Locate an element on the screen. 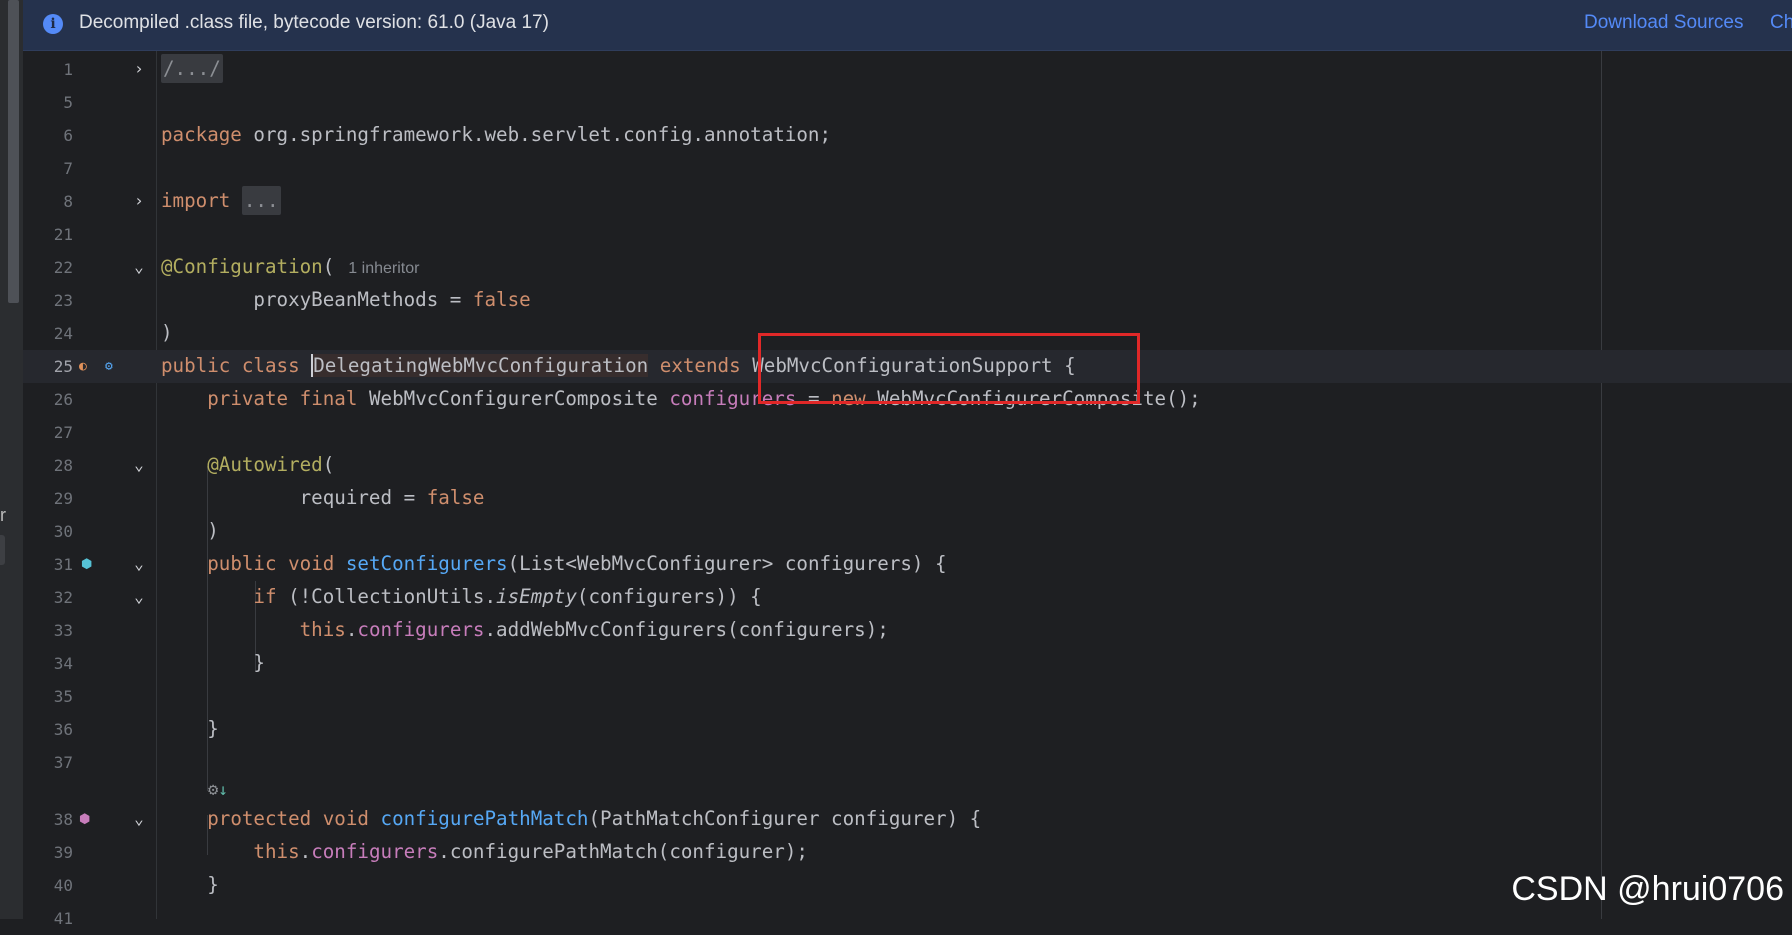 The width and height of the screenshot is (1792, 935). line-number: 36 is located at coordinates (63, 729).